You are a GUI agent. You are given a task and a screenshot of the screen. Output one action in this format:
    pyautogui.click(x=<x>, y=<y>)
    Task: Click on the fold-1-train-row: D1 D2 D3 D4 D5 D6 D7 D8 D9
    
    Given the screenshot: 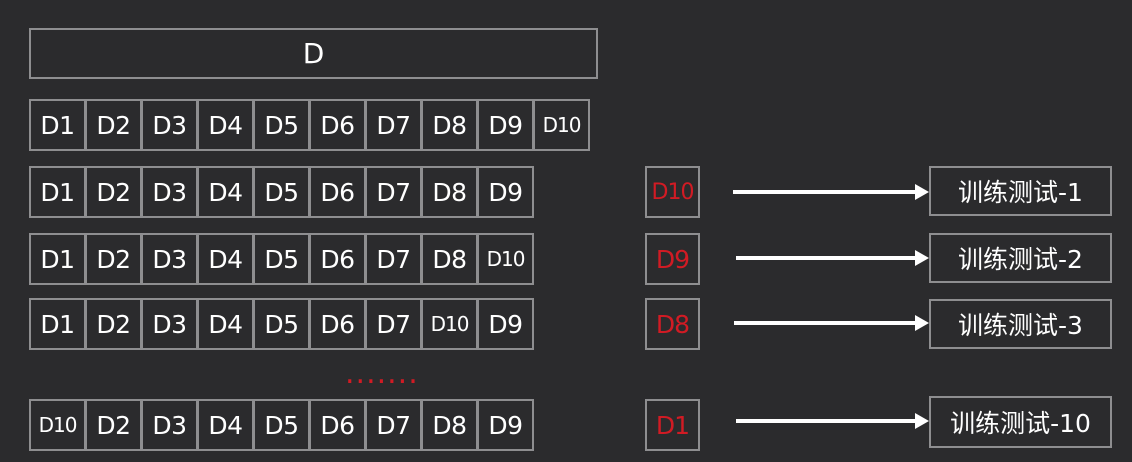 What is the action you would take?
    pyautogui.click(x=281, y=192)
    